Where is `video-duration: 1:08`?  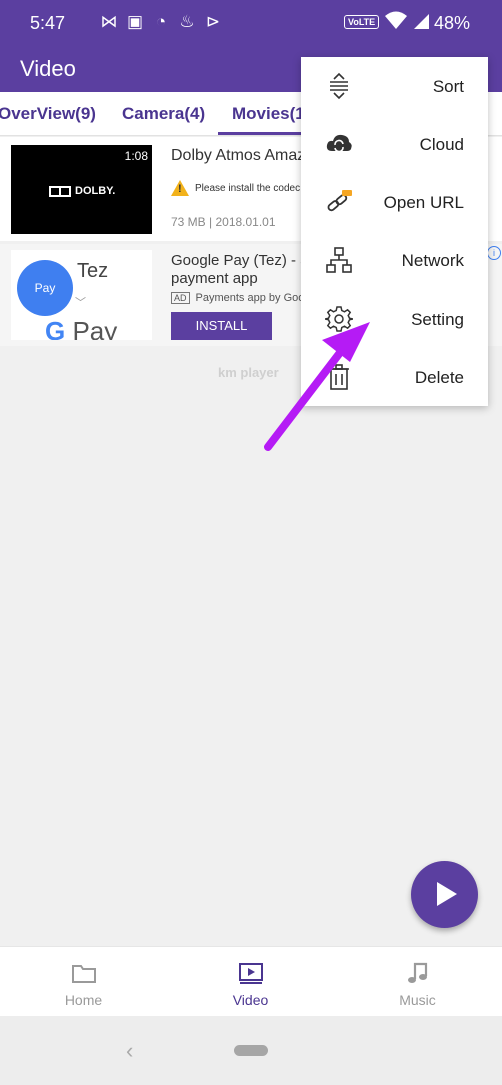
video-duration: 1:08 is located at coordinates (136, 156).